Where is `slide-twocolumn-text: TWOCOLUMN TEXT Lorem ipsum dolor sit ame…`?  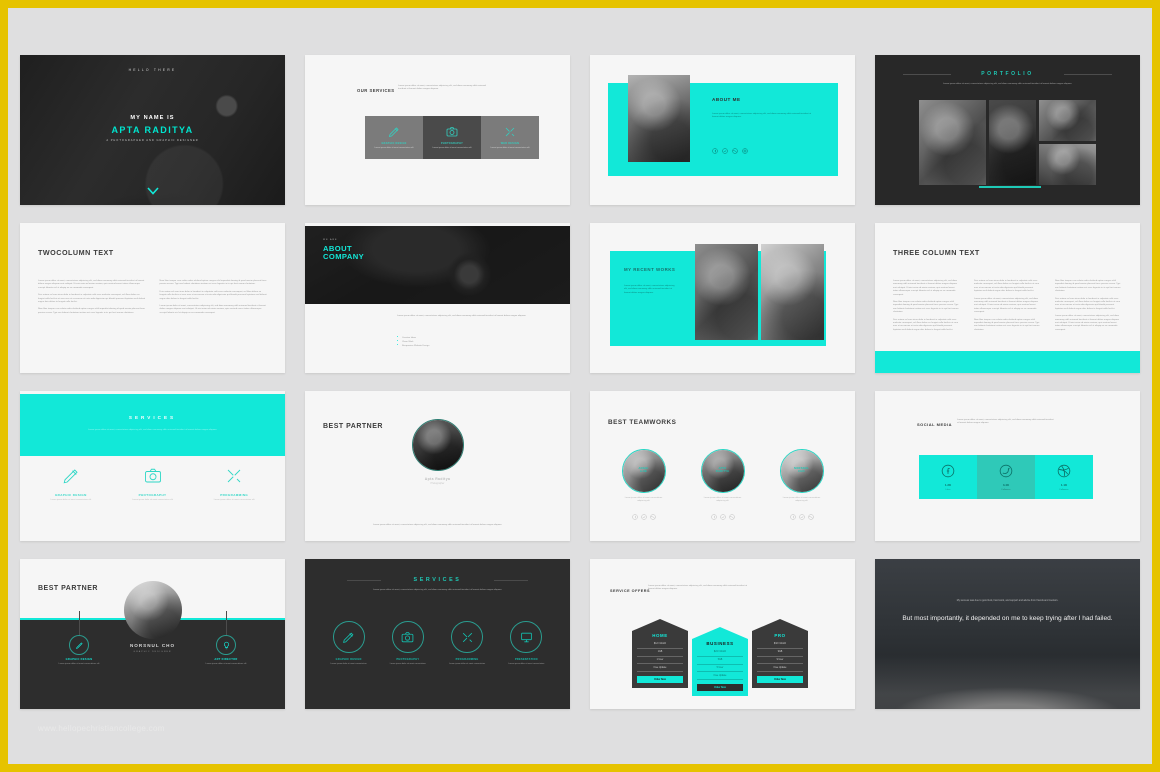 slide-twocolumn-text: TWOCOLUMN TEXT Lorem ipsum dolor sit ame… is located at coordinates (152, 298).